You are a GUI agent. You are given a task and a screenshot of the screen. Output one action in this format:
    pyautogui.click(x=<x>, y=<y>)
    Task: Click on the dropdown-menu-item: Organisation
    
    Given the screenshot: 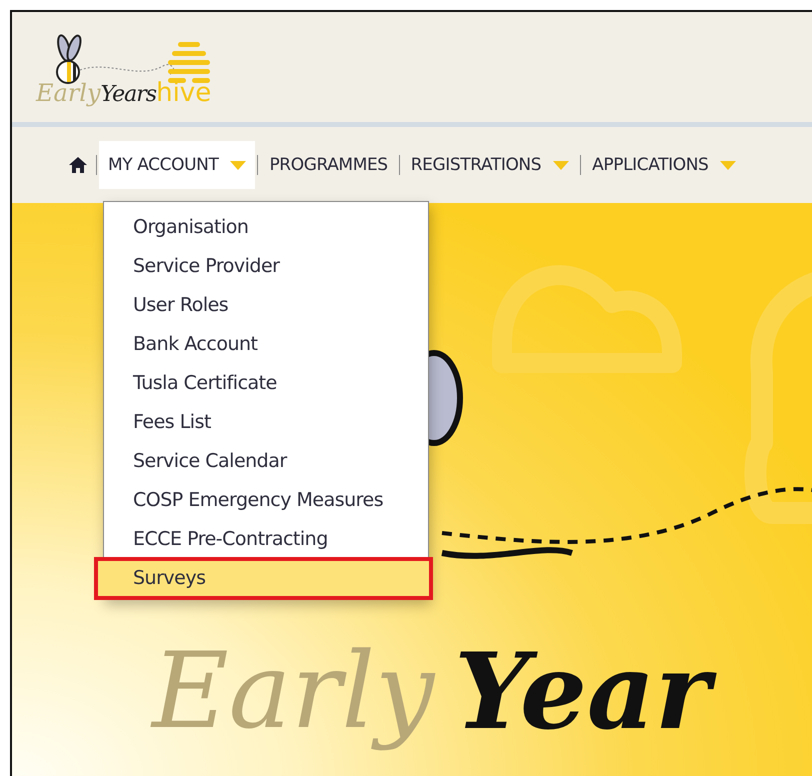 What is the action you would take?
    pyautogui.click(x=266, y=227)
    